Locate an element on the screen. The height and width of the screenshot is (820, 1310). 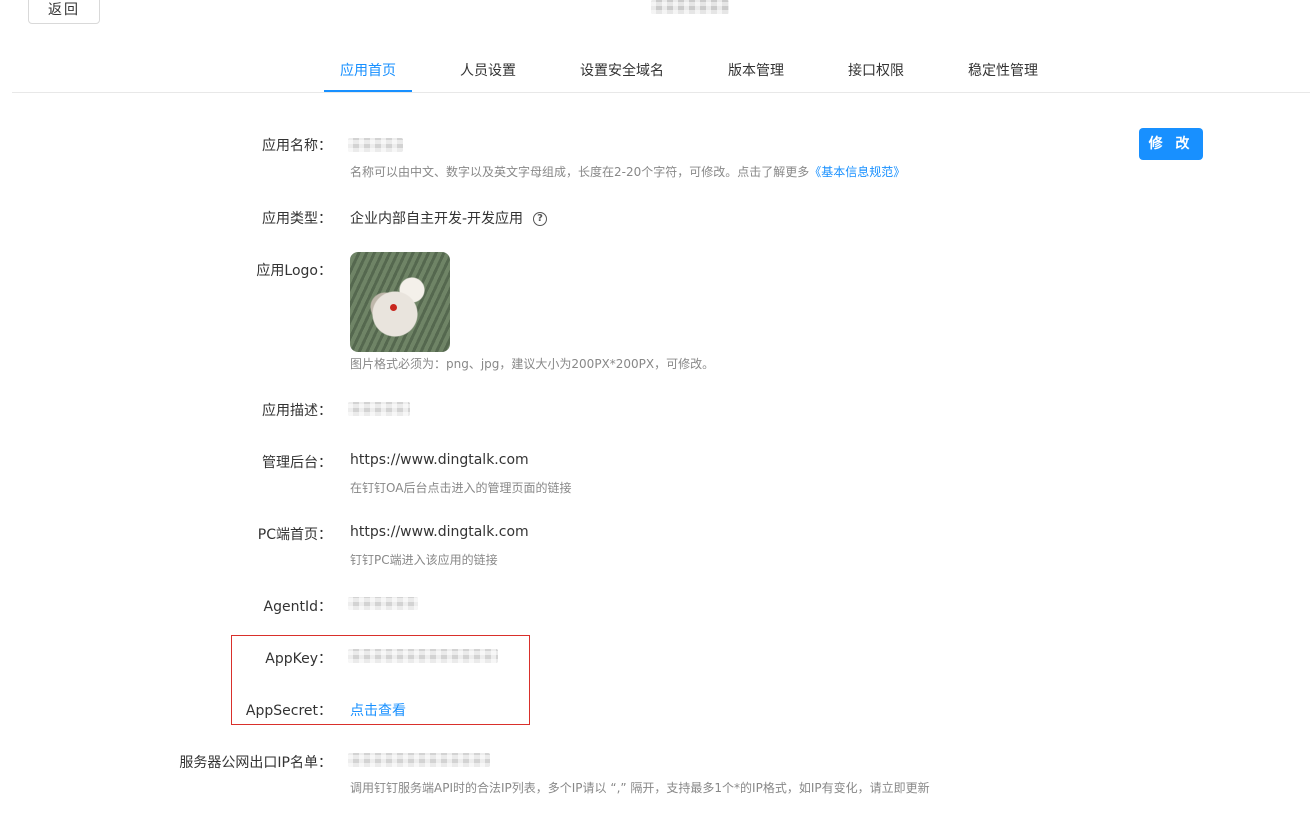
tab-security-domain: 设置安全域名 is located at coordinates (622, 70).